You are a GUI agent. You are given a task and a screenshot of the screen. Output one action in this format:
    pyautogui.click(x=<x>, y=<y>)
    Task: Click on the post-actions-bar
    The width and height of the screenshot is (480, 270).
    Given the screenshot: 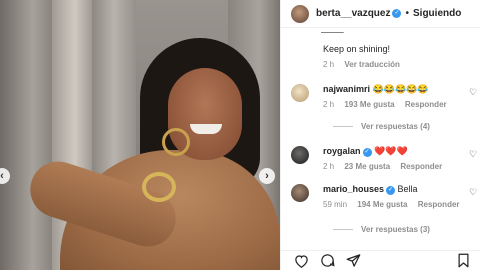 What is the action you would take?
    pyautogui.click(x=380, y=260)
    